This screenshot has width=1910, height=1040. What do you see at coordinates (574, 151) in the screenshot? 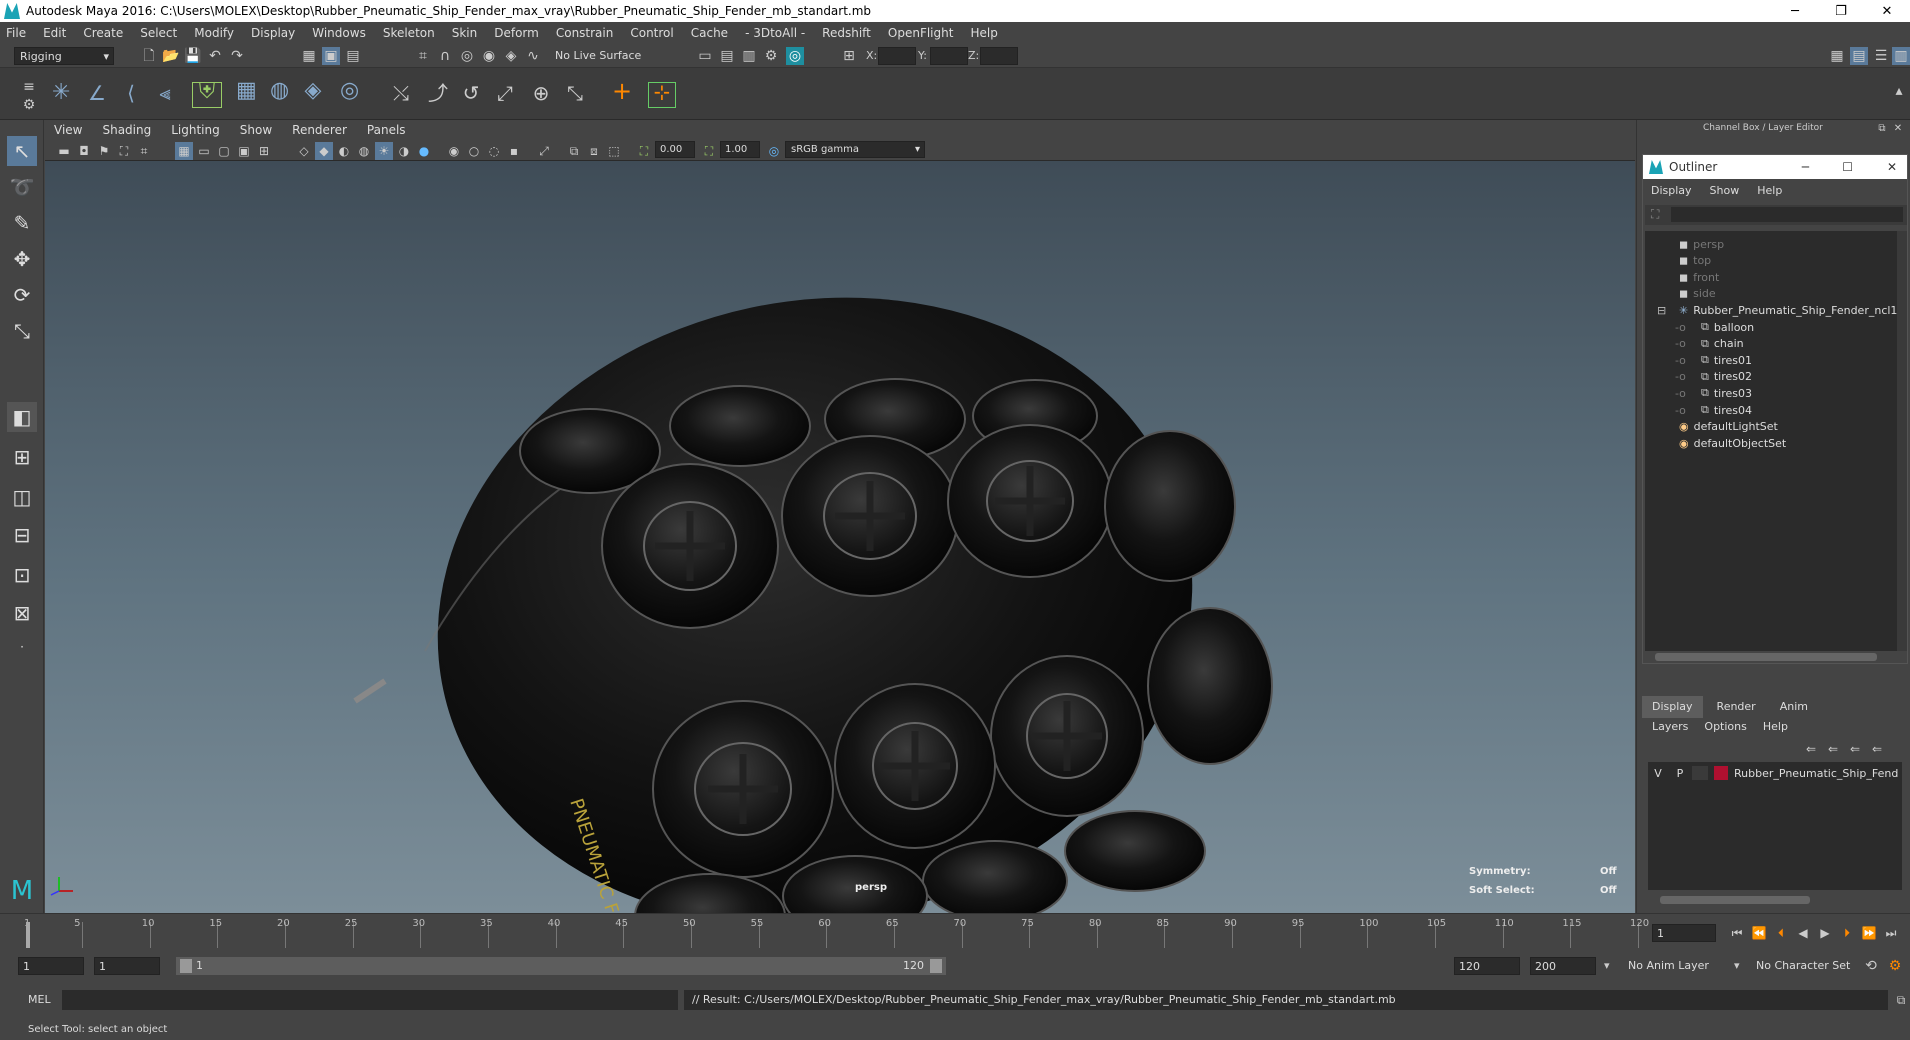
I see `xray-joints-icon: ⧉` at bounding box center [574, 151].